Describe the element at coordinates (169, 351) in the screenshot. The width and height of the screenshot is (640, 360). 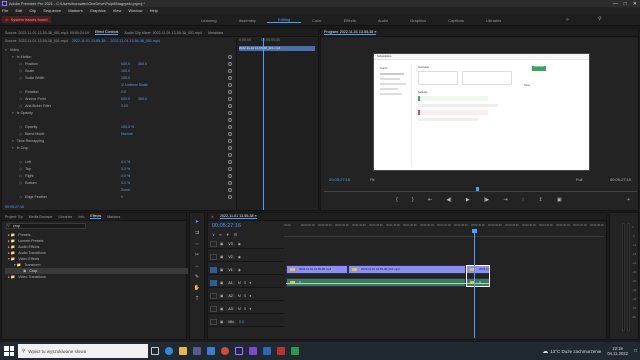
I see `browser-icon` at that location.